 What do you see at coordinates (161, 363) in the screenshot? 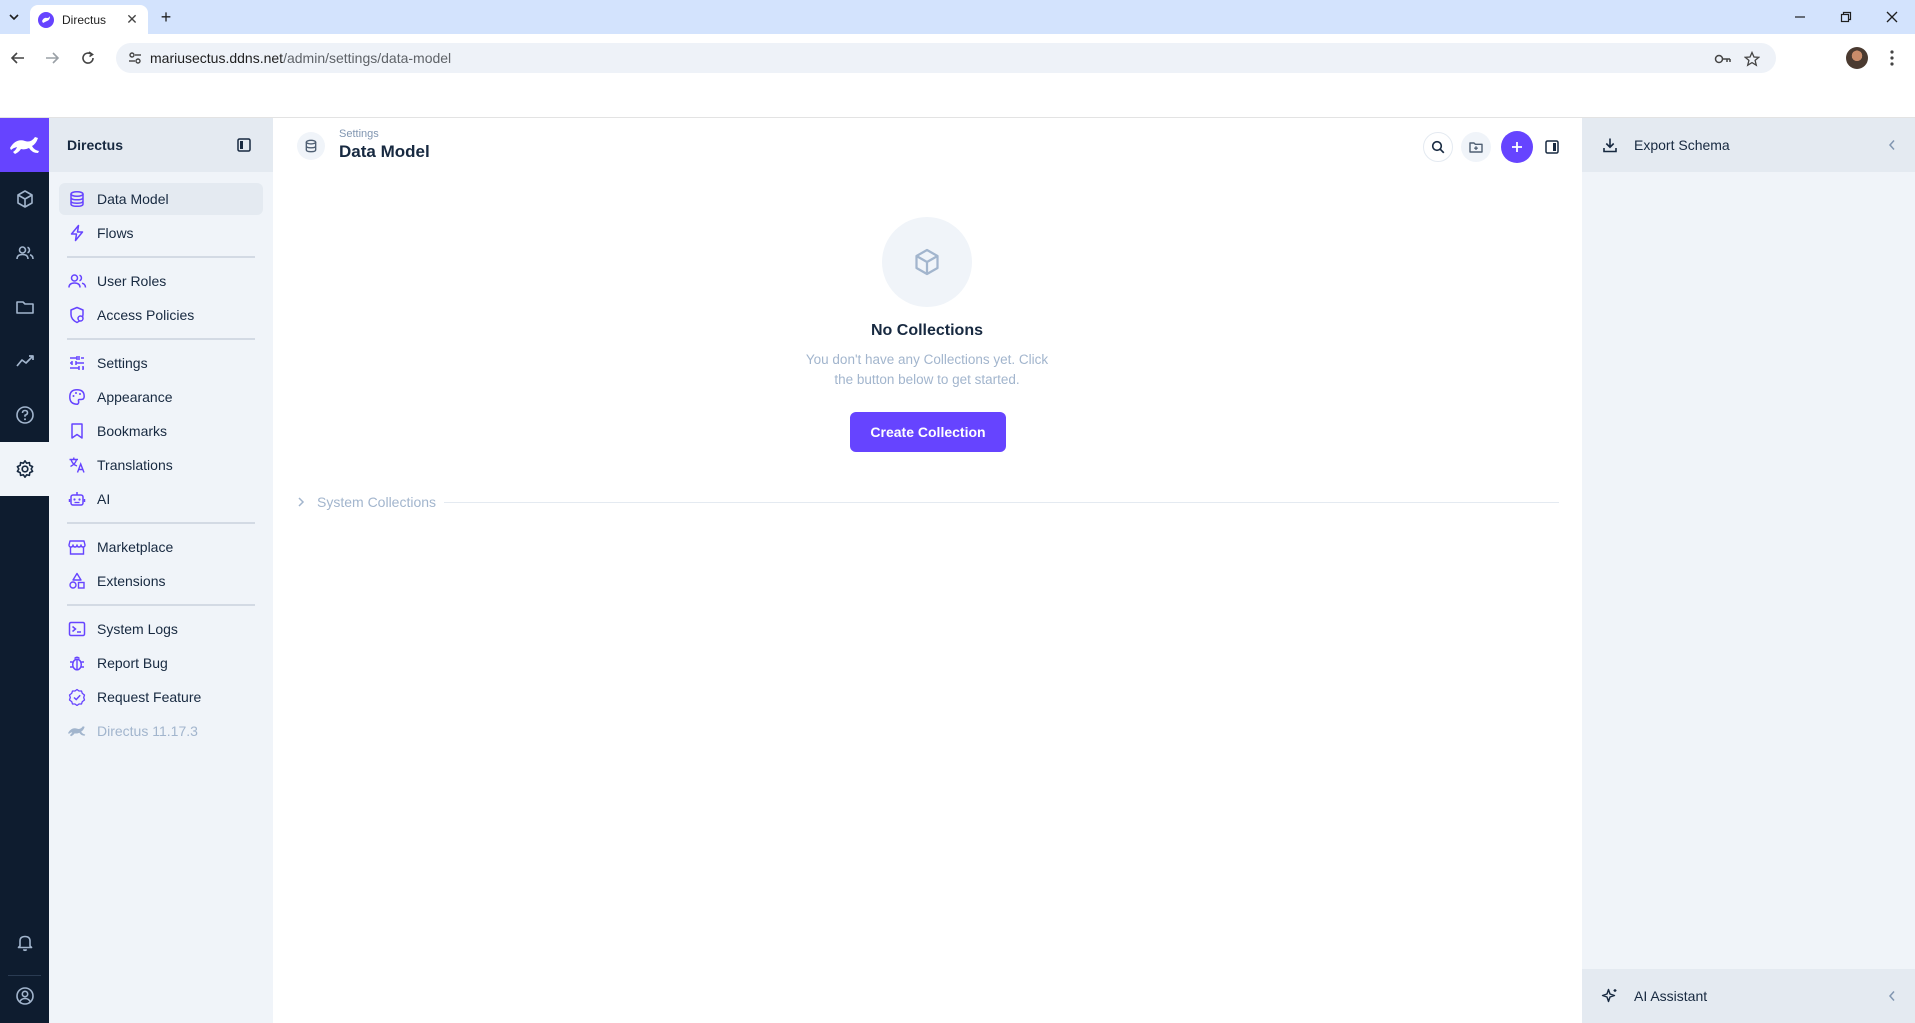
I see `nav-item-settings: Settings` at bounding box center [161, 363].